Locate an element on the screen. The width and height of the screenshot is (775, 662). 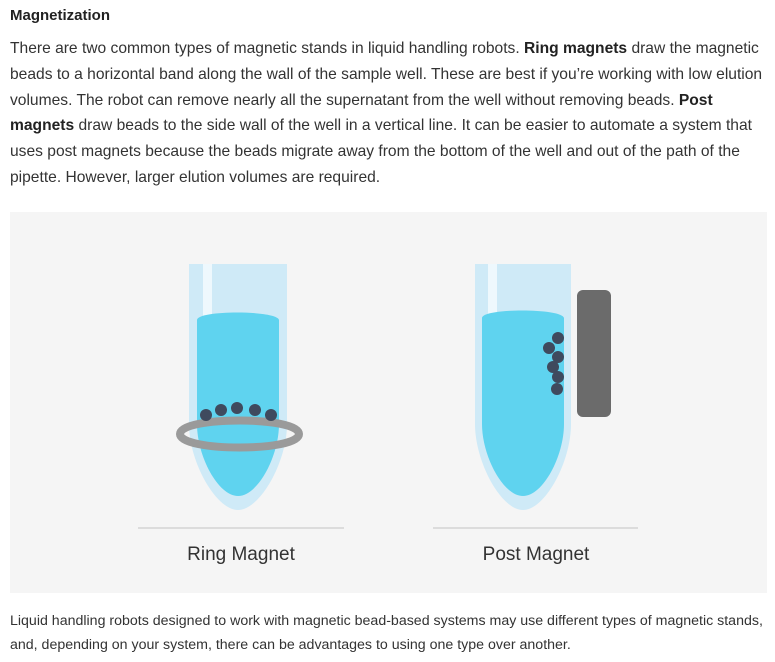
ring-magnet-label: Ring Magnet is located at coordinates (241, 554).